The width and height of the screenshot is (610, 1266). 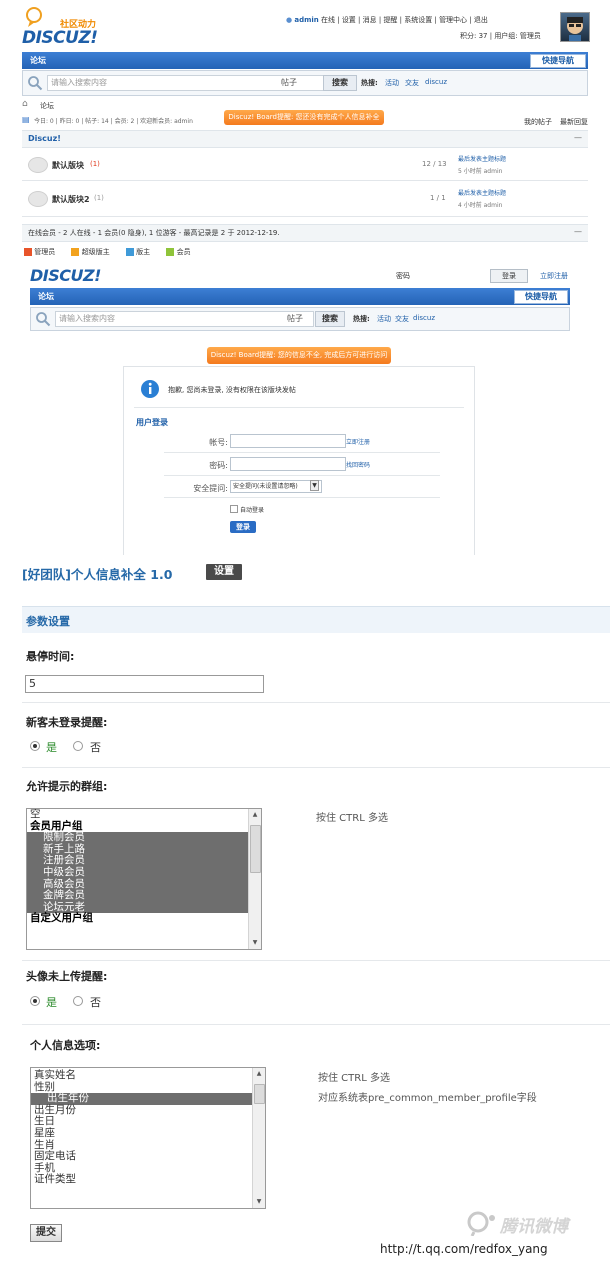 I want to click on guest-radio-no, so click(x=78, y=746).